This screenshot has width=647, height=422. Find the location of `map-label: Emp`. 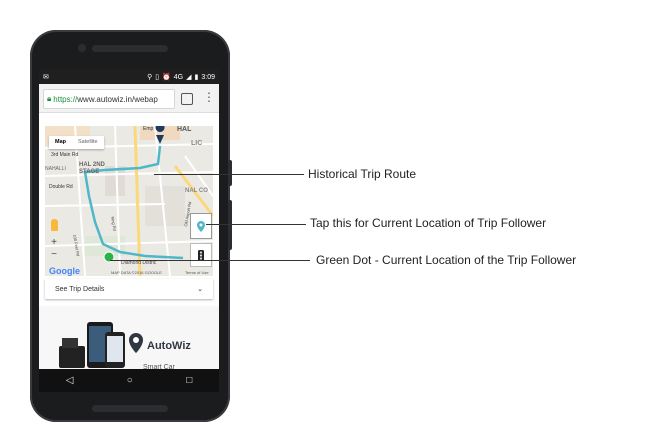

map-label: Emp is located at coordinates (148, 129).